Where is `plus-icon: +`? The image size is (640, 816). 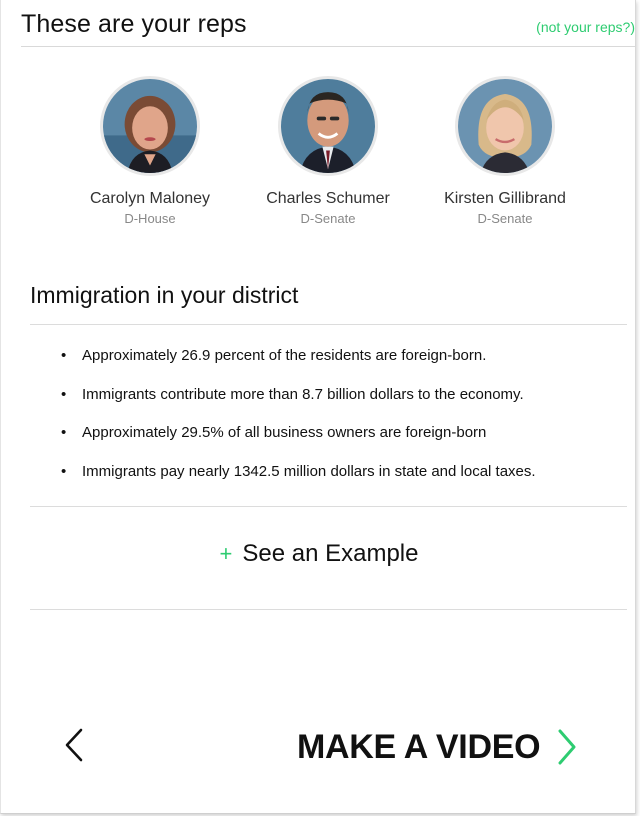
plus-icon: + is located at coordinates (226, 553).